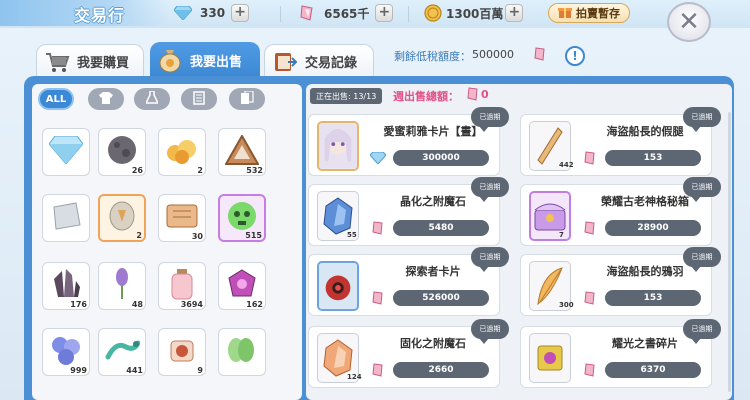  What do you see at coordinates (441, 158) in the screenshot?
I see `listing-price: 300000` at bounding box center [441, 158].